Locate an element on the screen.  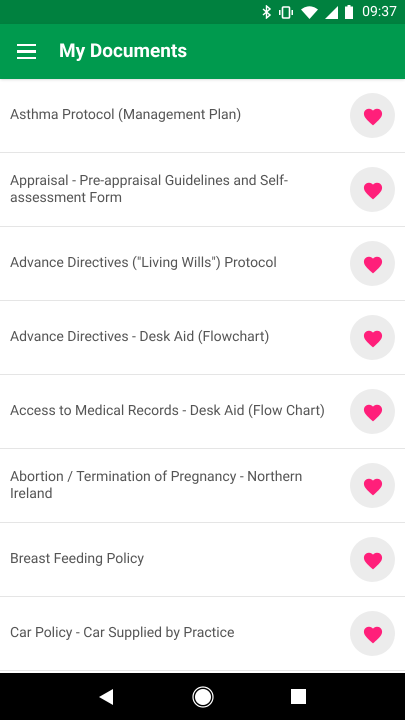
battery-icon is located at coordinates (349, 12).